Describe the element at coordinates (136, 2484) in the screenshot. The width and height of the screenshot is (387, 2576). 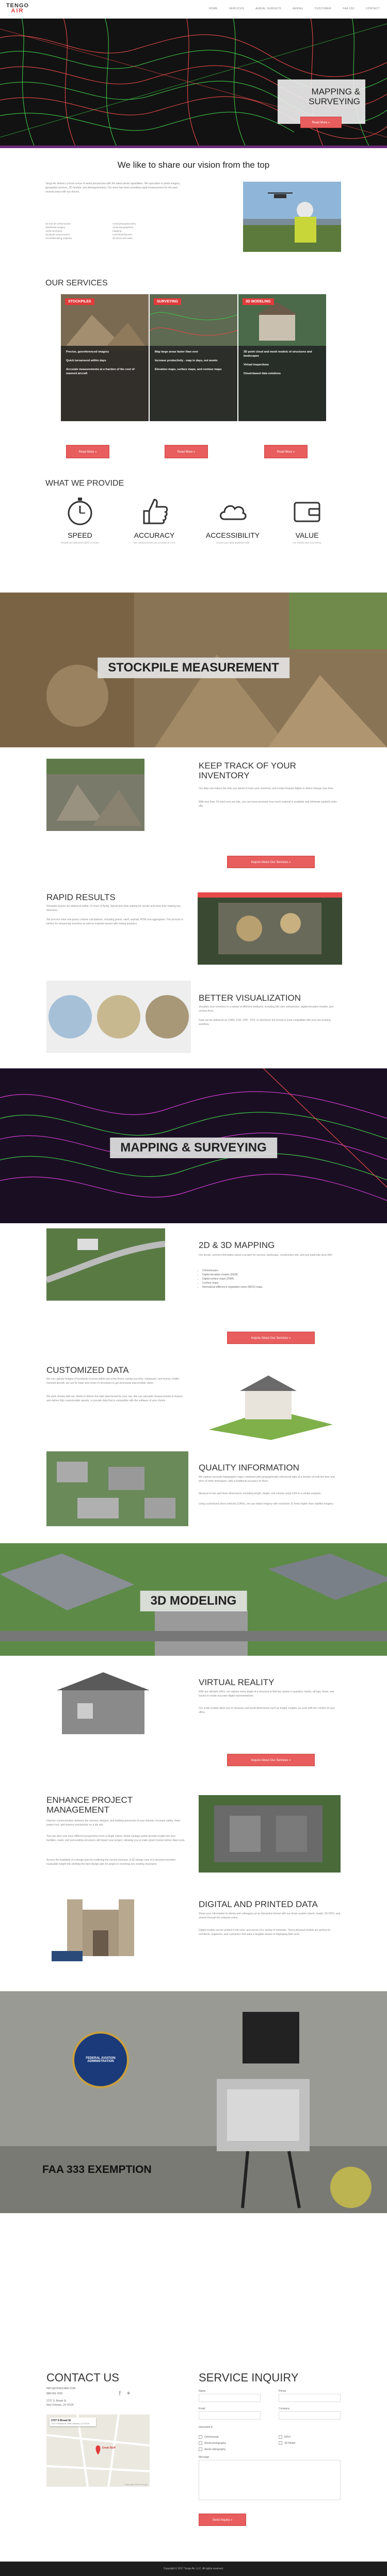
I see `map-footer: Map data ©2018 Google` at that location.